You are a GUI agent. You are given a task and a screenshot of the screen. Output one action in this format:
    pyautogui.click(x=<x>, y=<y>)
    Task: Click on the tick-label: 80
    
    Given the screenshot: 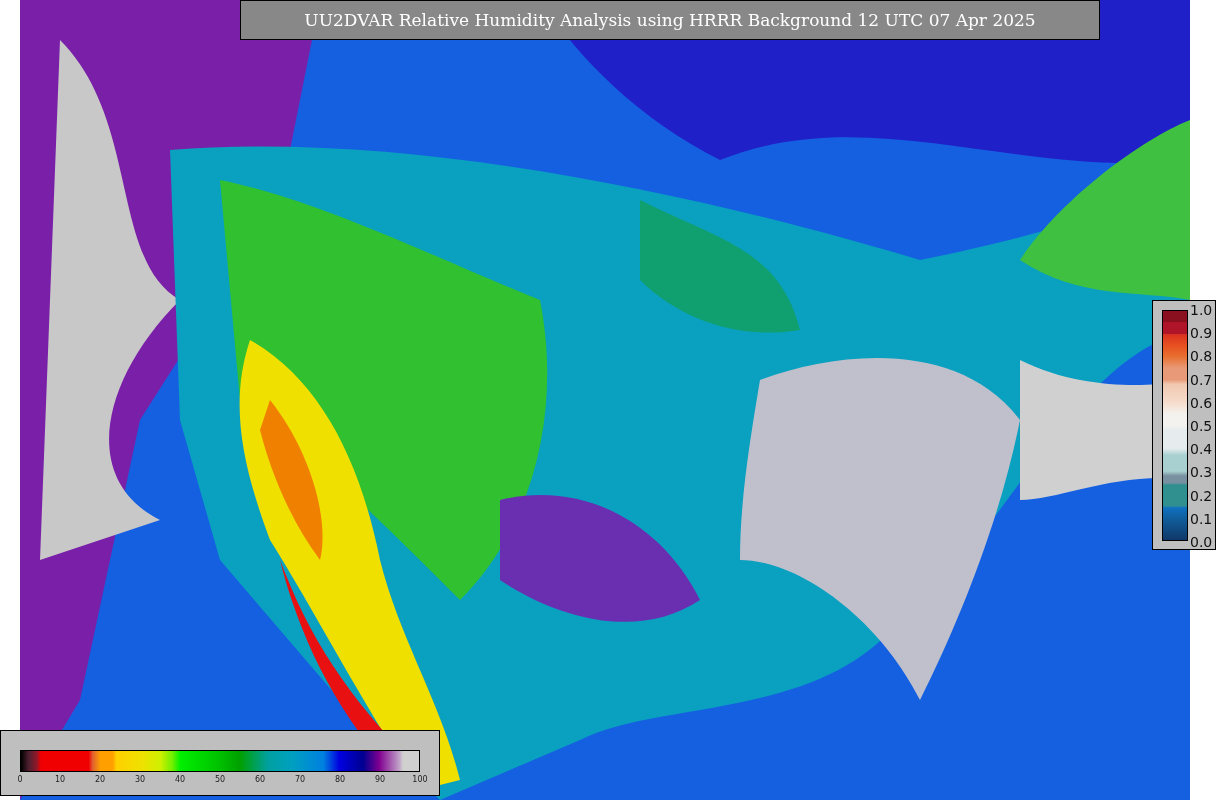 What is the action you would take?
    pyautogui.click(x=340, y=779)
    